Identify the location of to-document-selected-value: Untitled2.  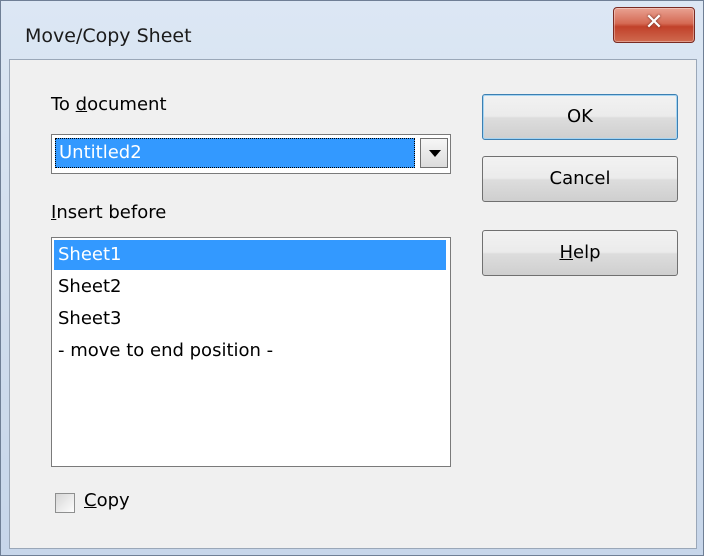
(235, 153).